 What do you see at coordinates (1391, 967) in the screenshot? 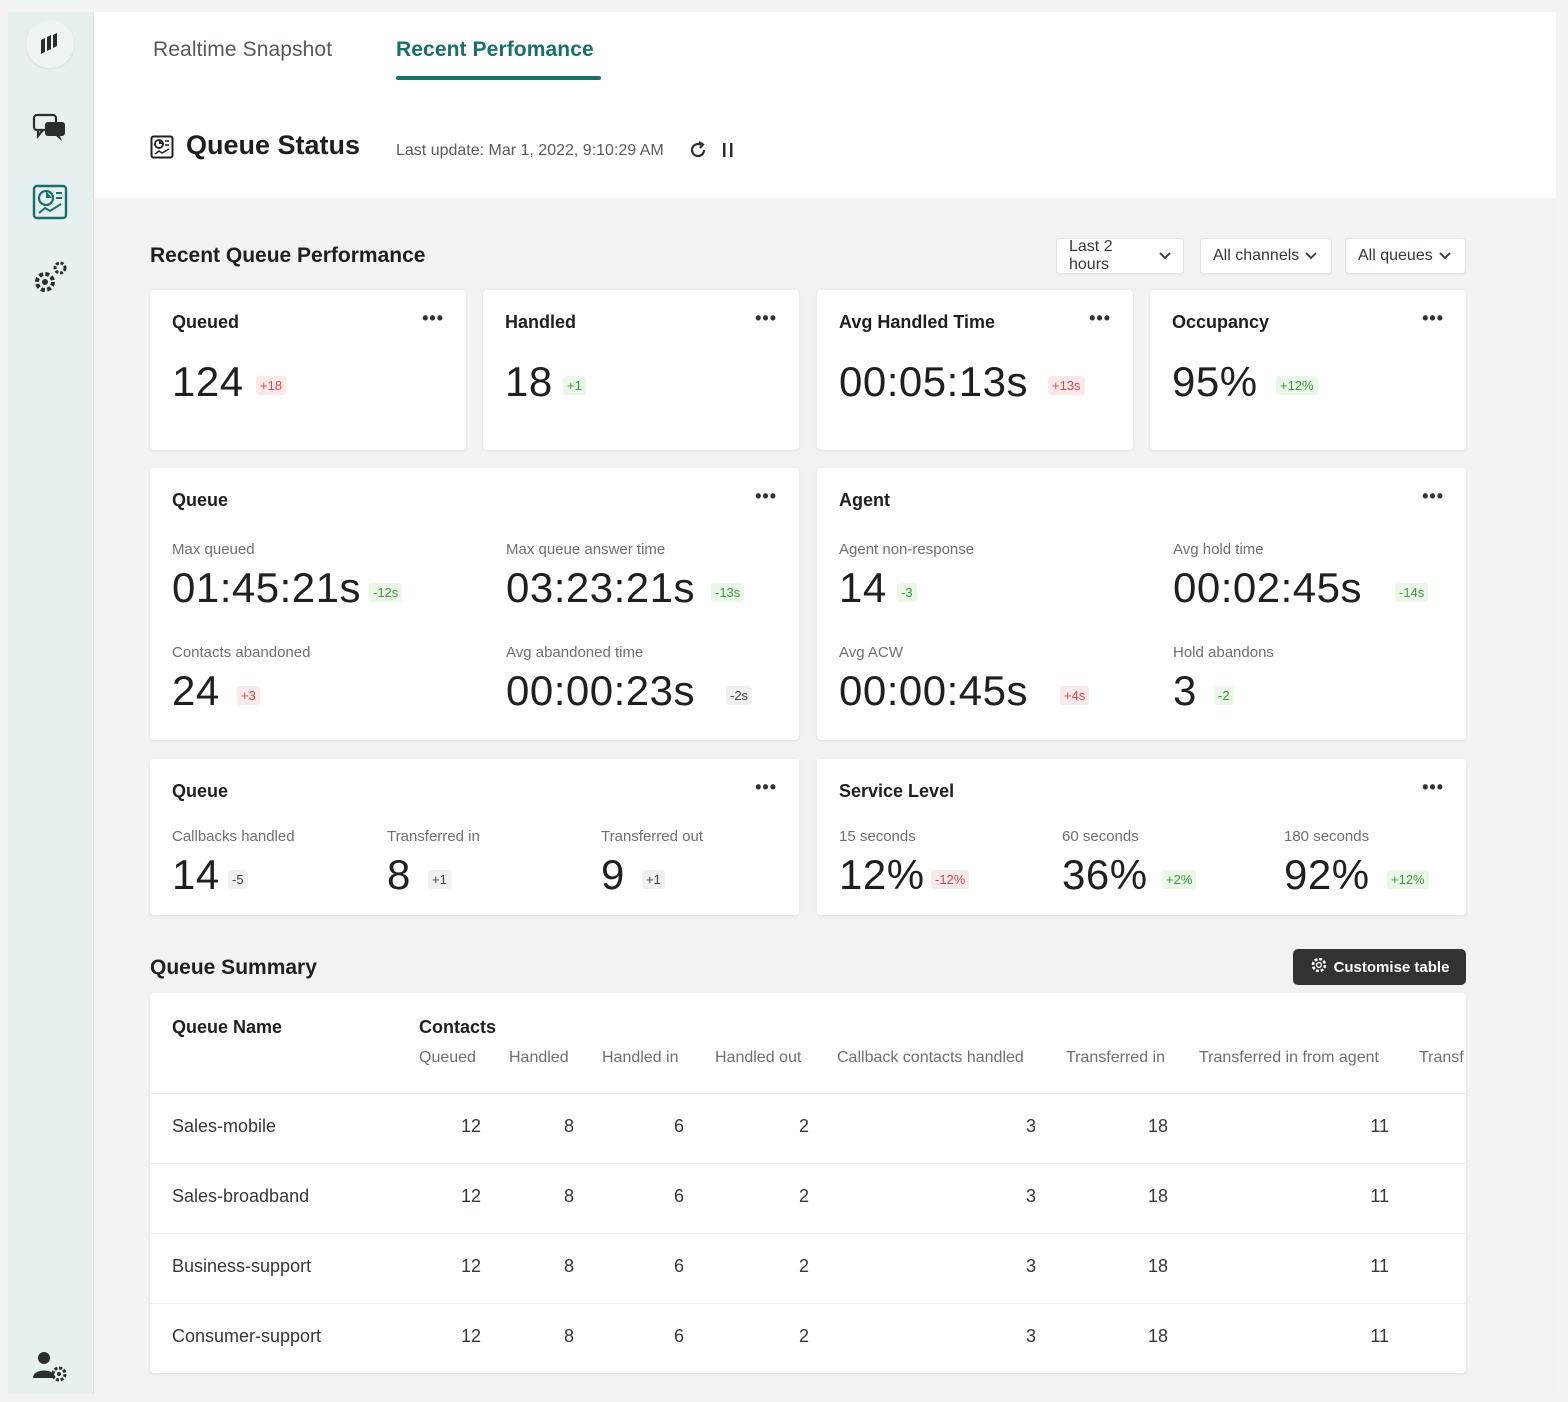
I see `customise-table-label: Customise table` at bounding box center [1391, 967].